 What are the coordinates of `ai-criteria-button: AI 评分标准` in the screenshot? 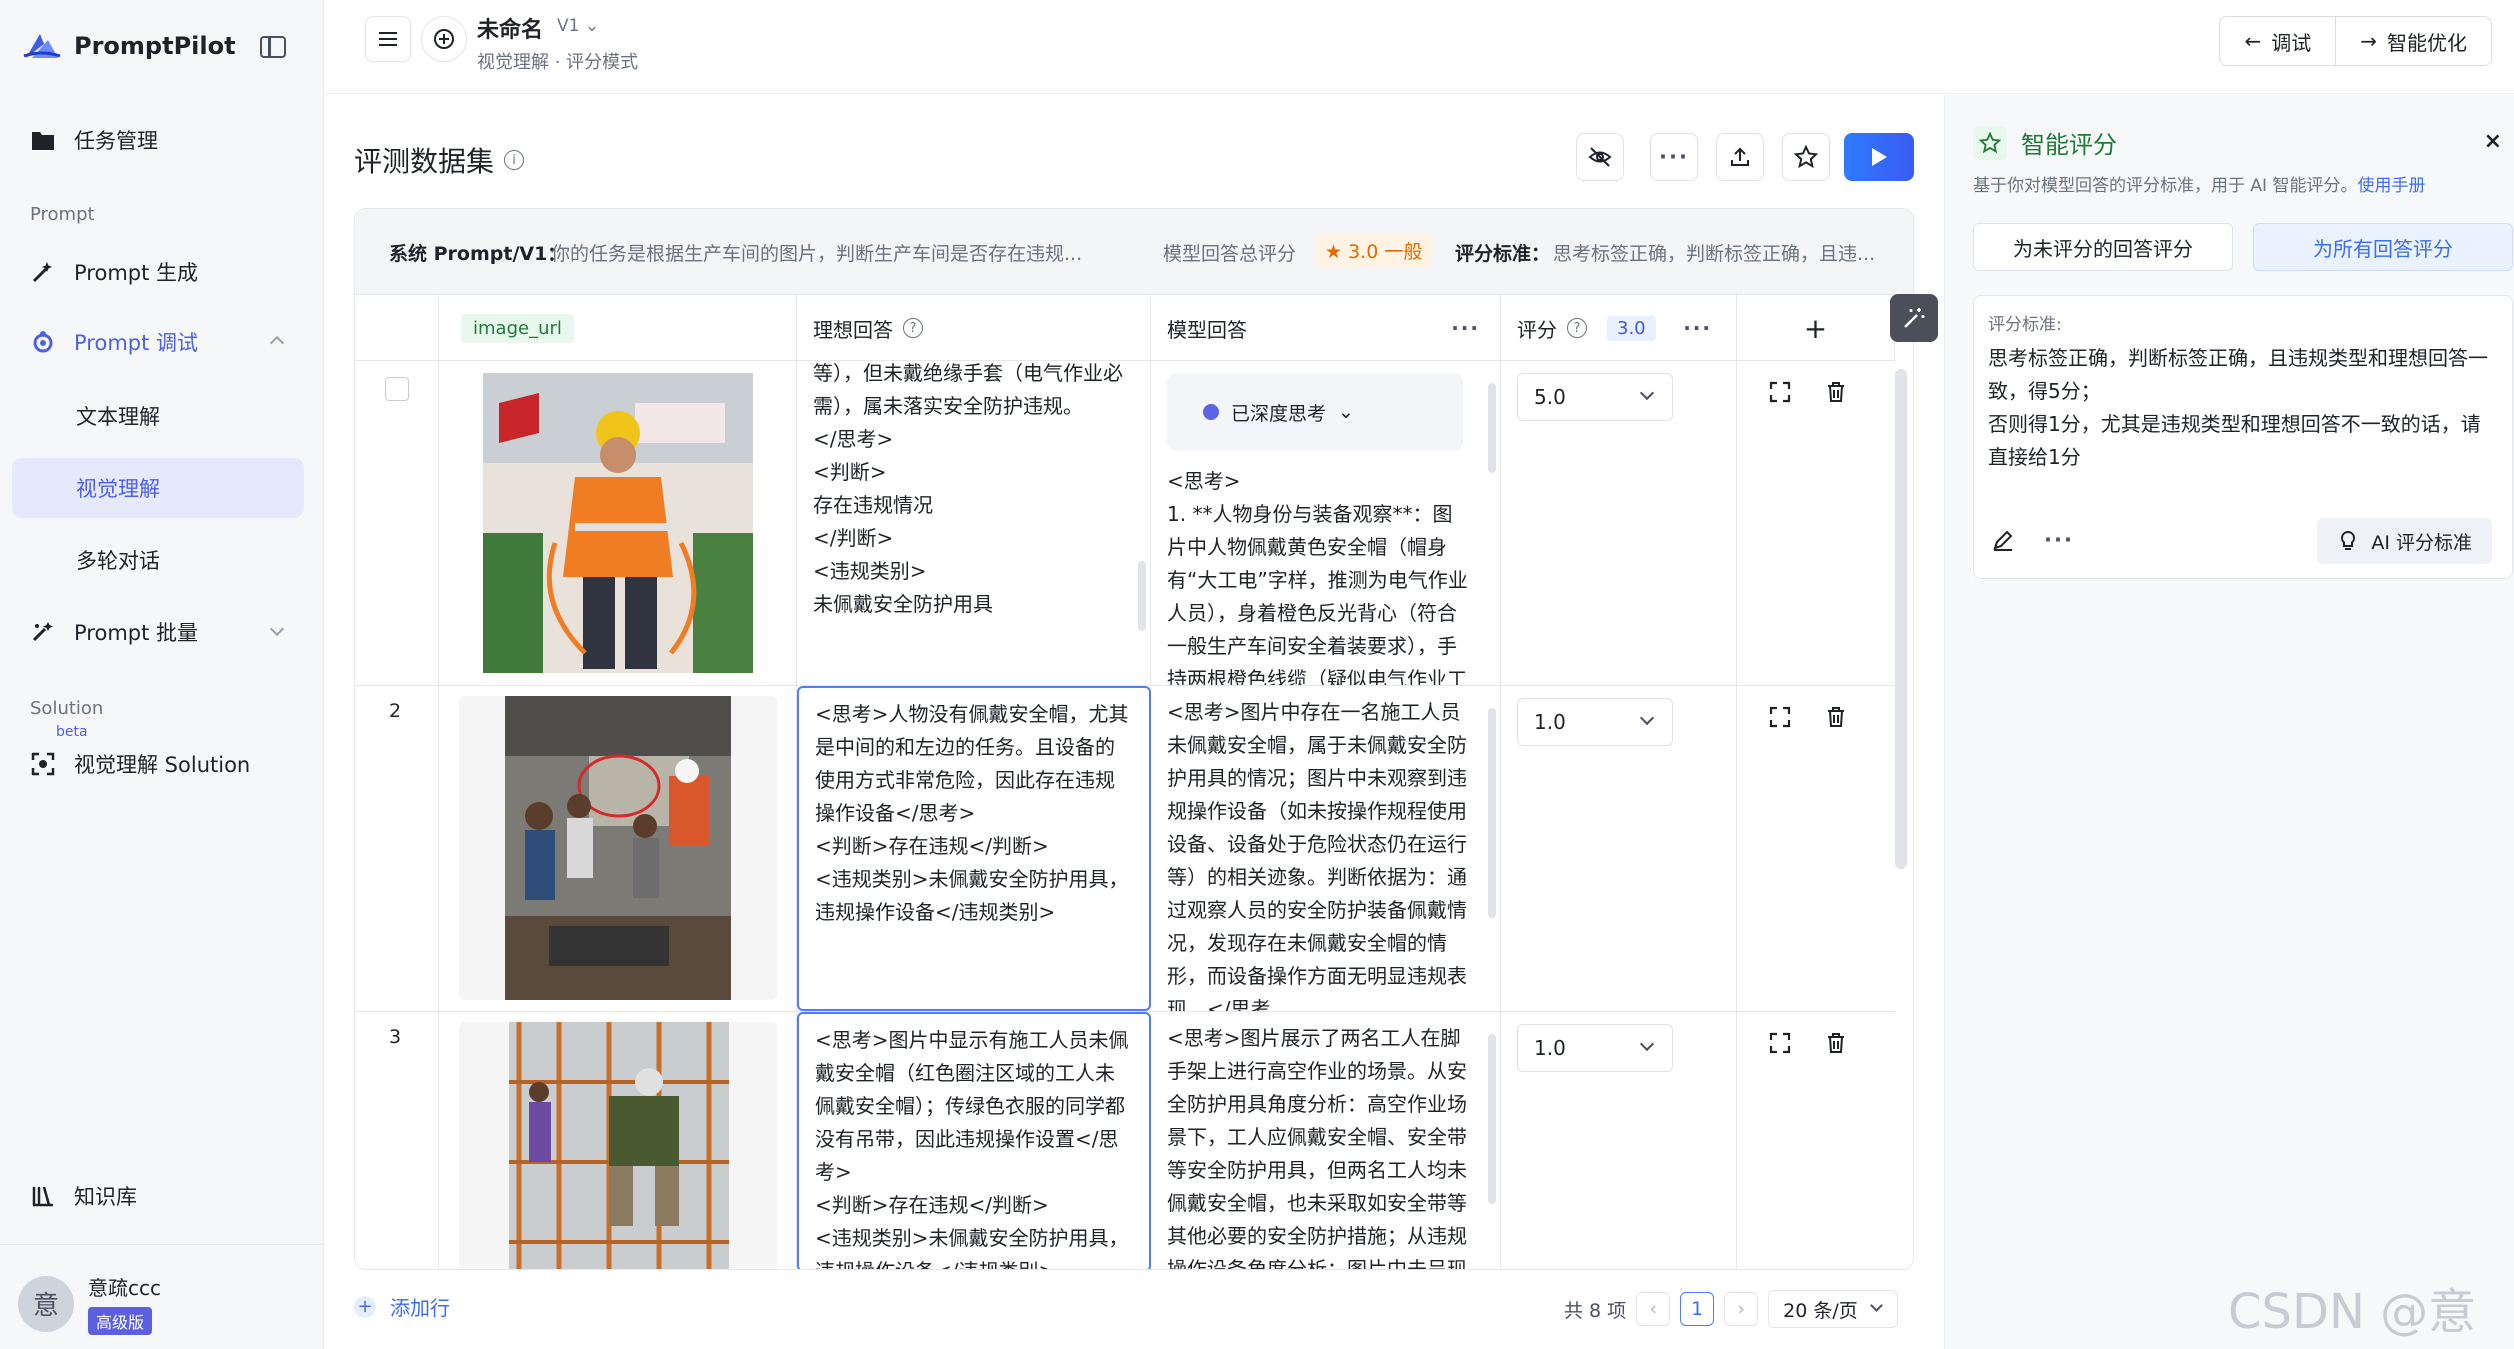 It's located at (2404, 541).